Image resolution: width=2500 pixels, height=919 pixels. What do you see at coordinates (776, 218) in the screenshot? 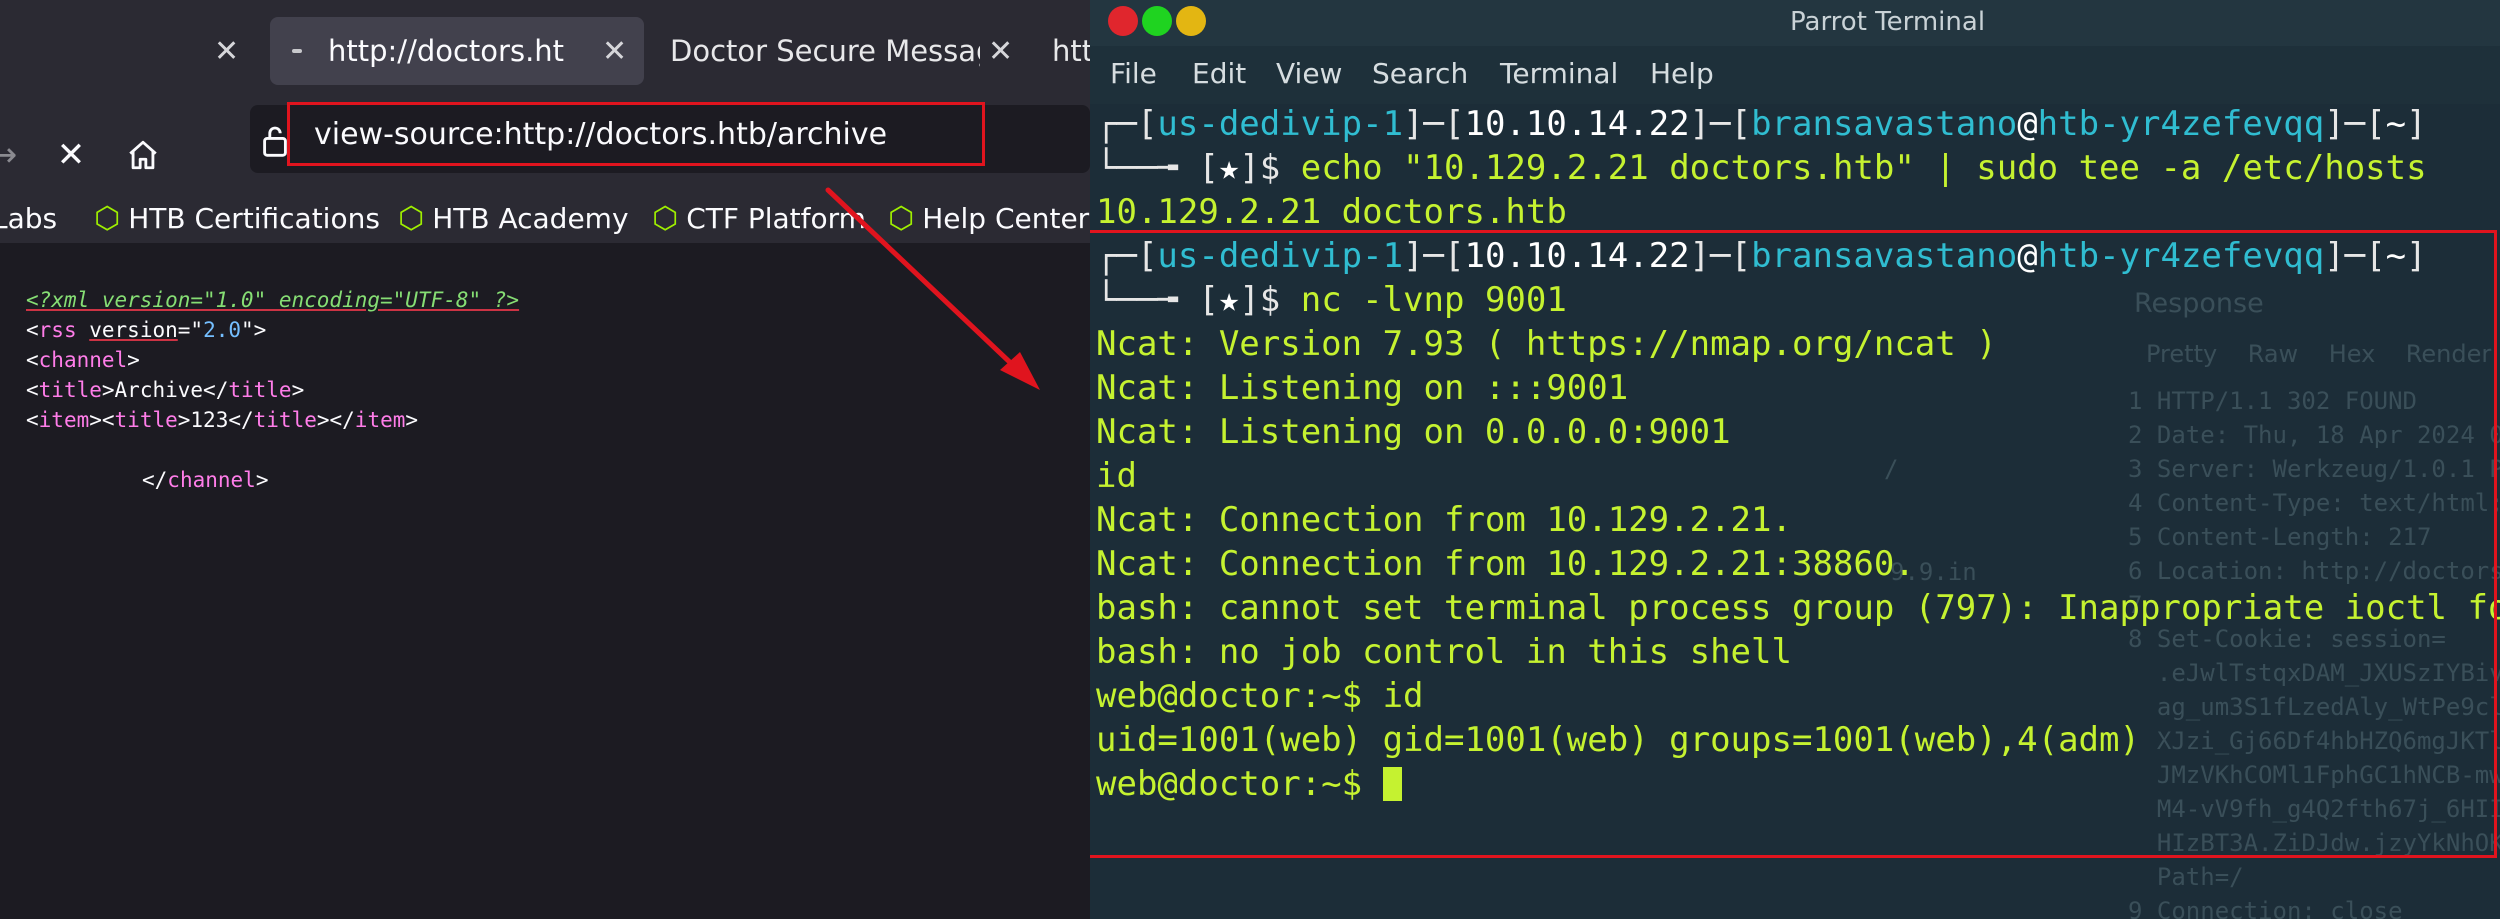
I see `bookmark-label: CTF Platform` at bounding box center [776, 218].